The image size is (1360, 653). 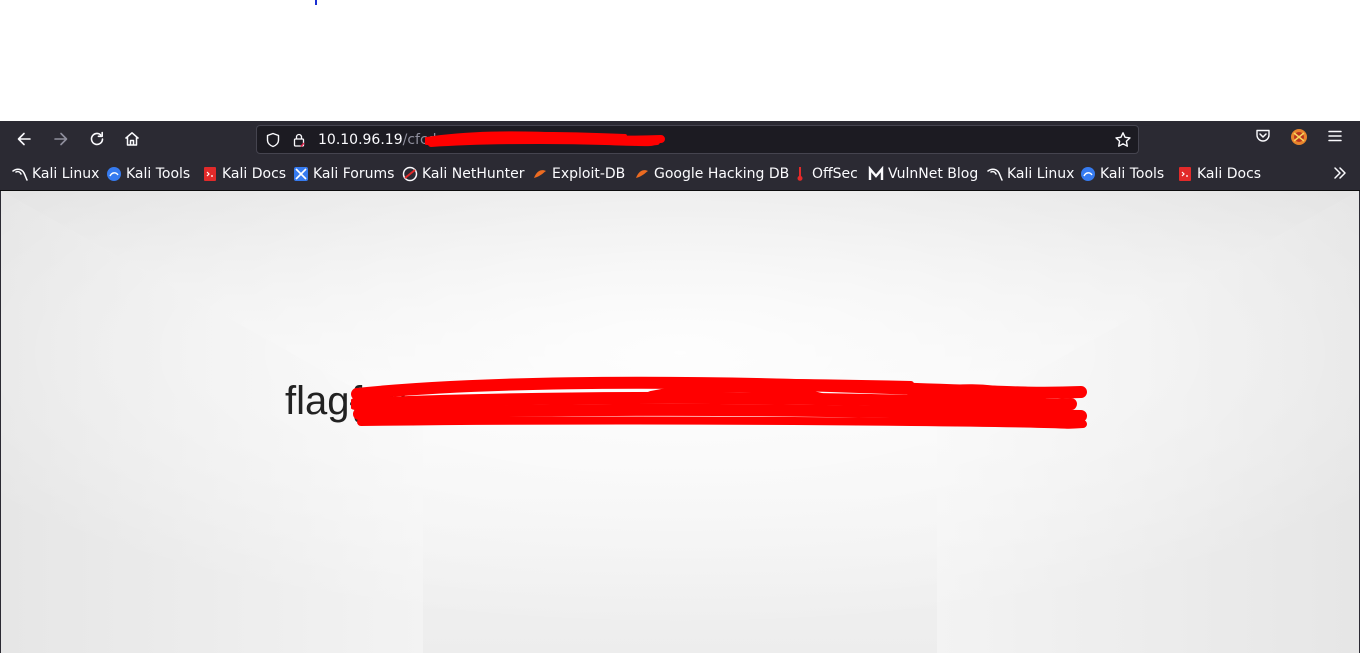 What do you see at coordinates (800, 174) in the screenshot?
I see `offsec-icon` at bounding box center [800, 174].